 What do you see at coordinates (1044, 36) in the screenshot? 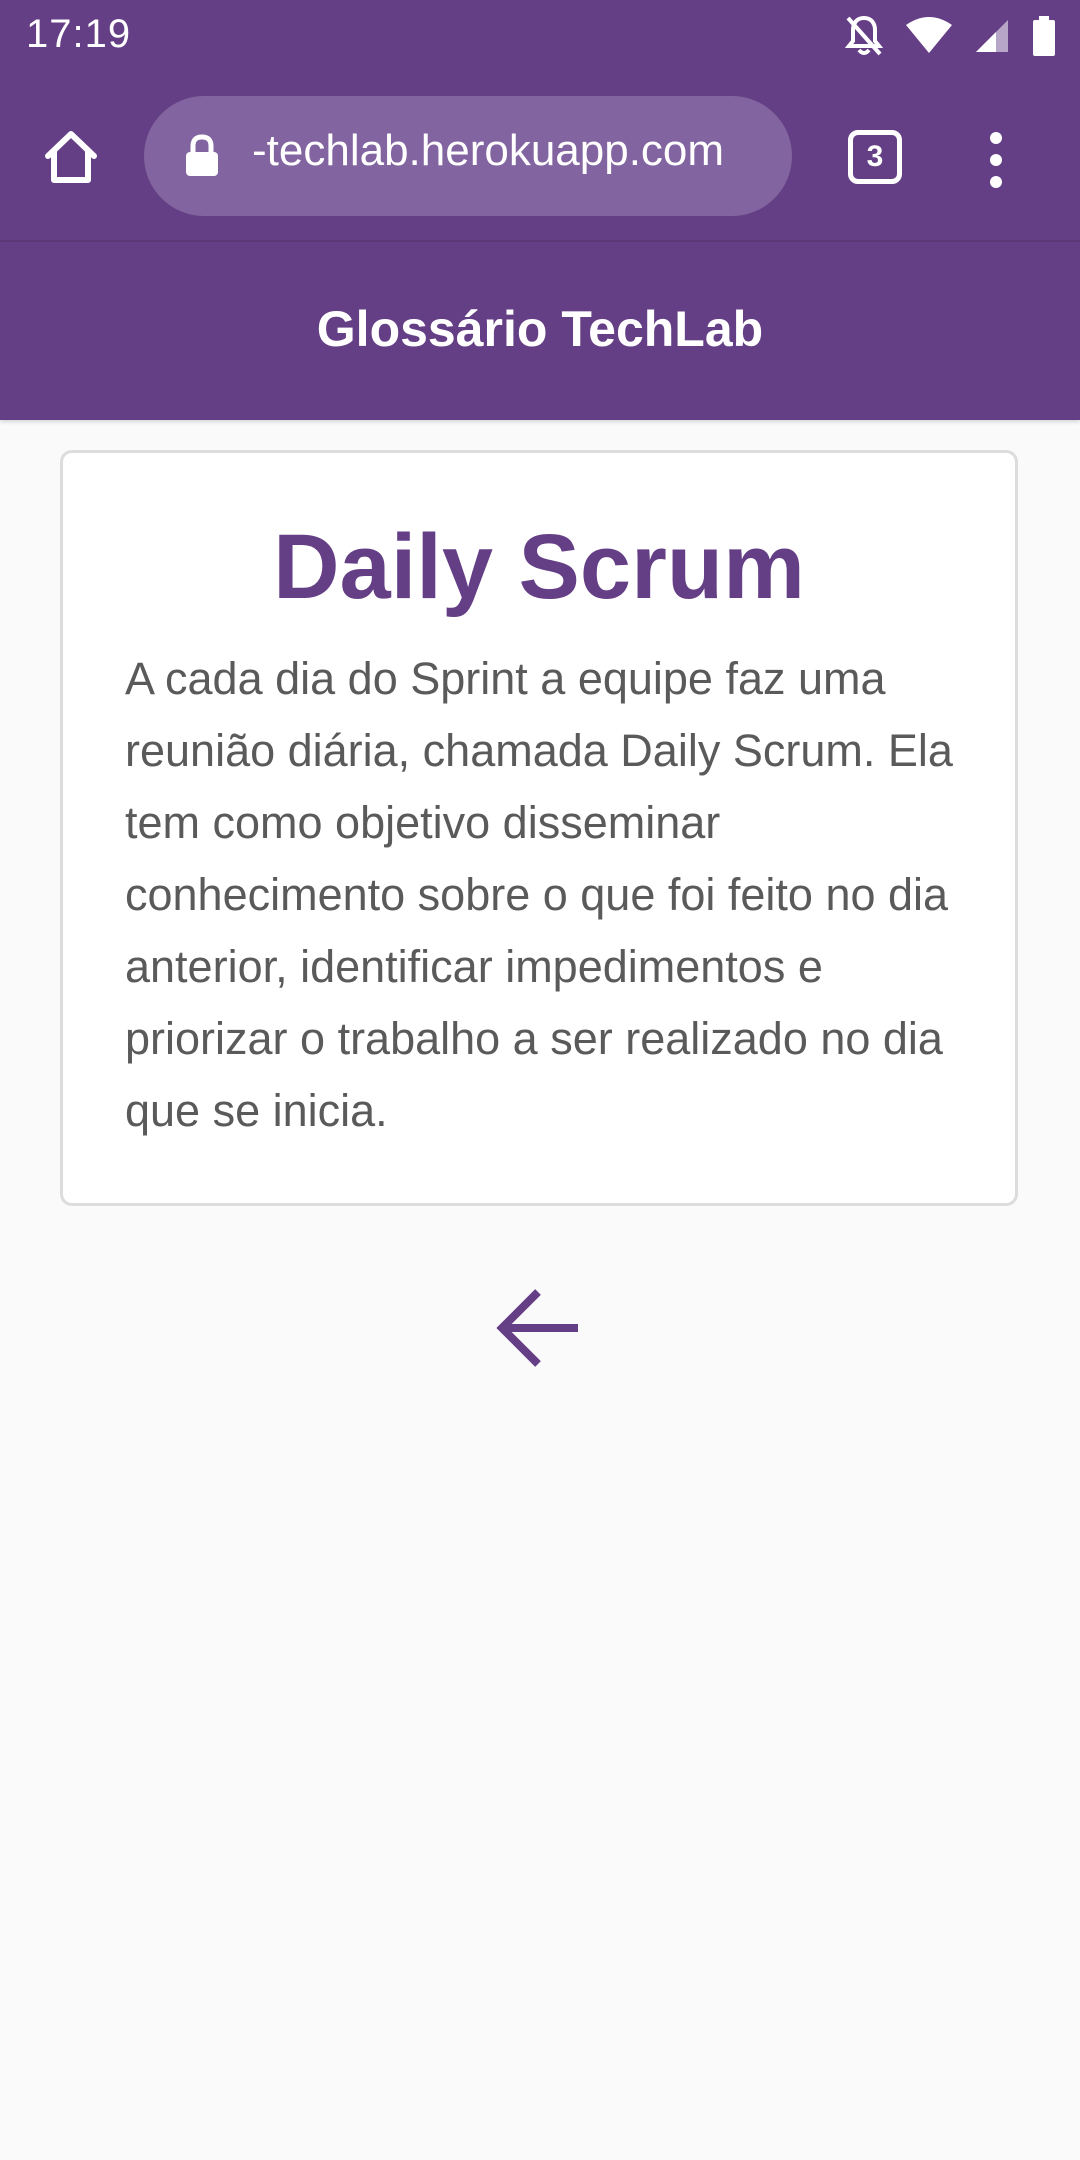
I see `battery-icon` at bounding box center [1044, 36].